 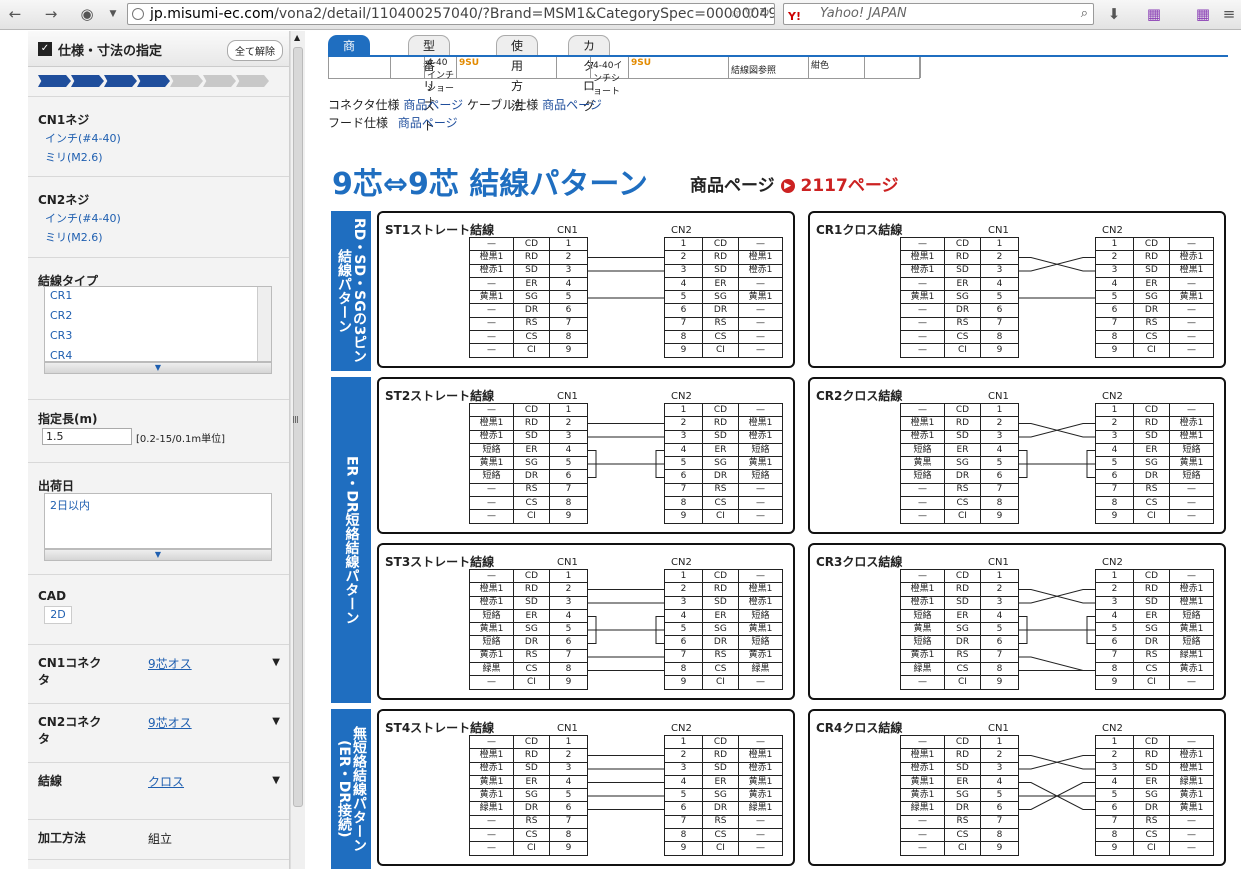 I want to click on extension-icon: ▦, so click(x=1203, y=14).